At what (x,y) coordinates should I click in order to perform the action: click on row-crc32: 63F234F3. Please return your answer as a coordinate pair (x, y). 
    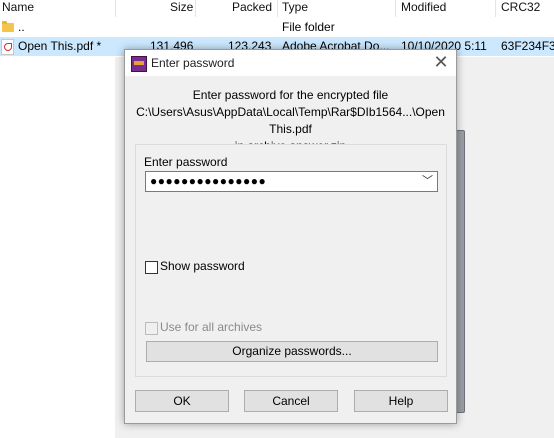
    Looking at the image, I should click on (527, 46).